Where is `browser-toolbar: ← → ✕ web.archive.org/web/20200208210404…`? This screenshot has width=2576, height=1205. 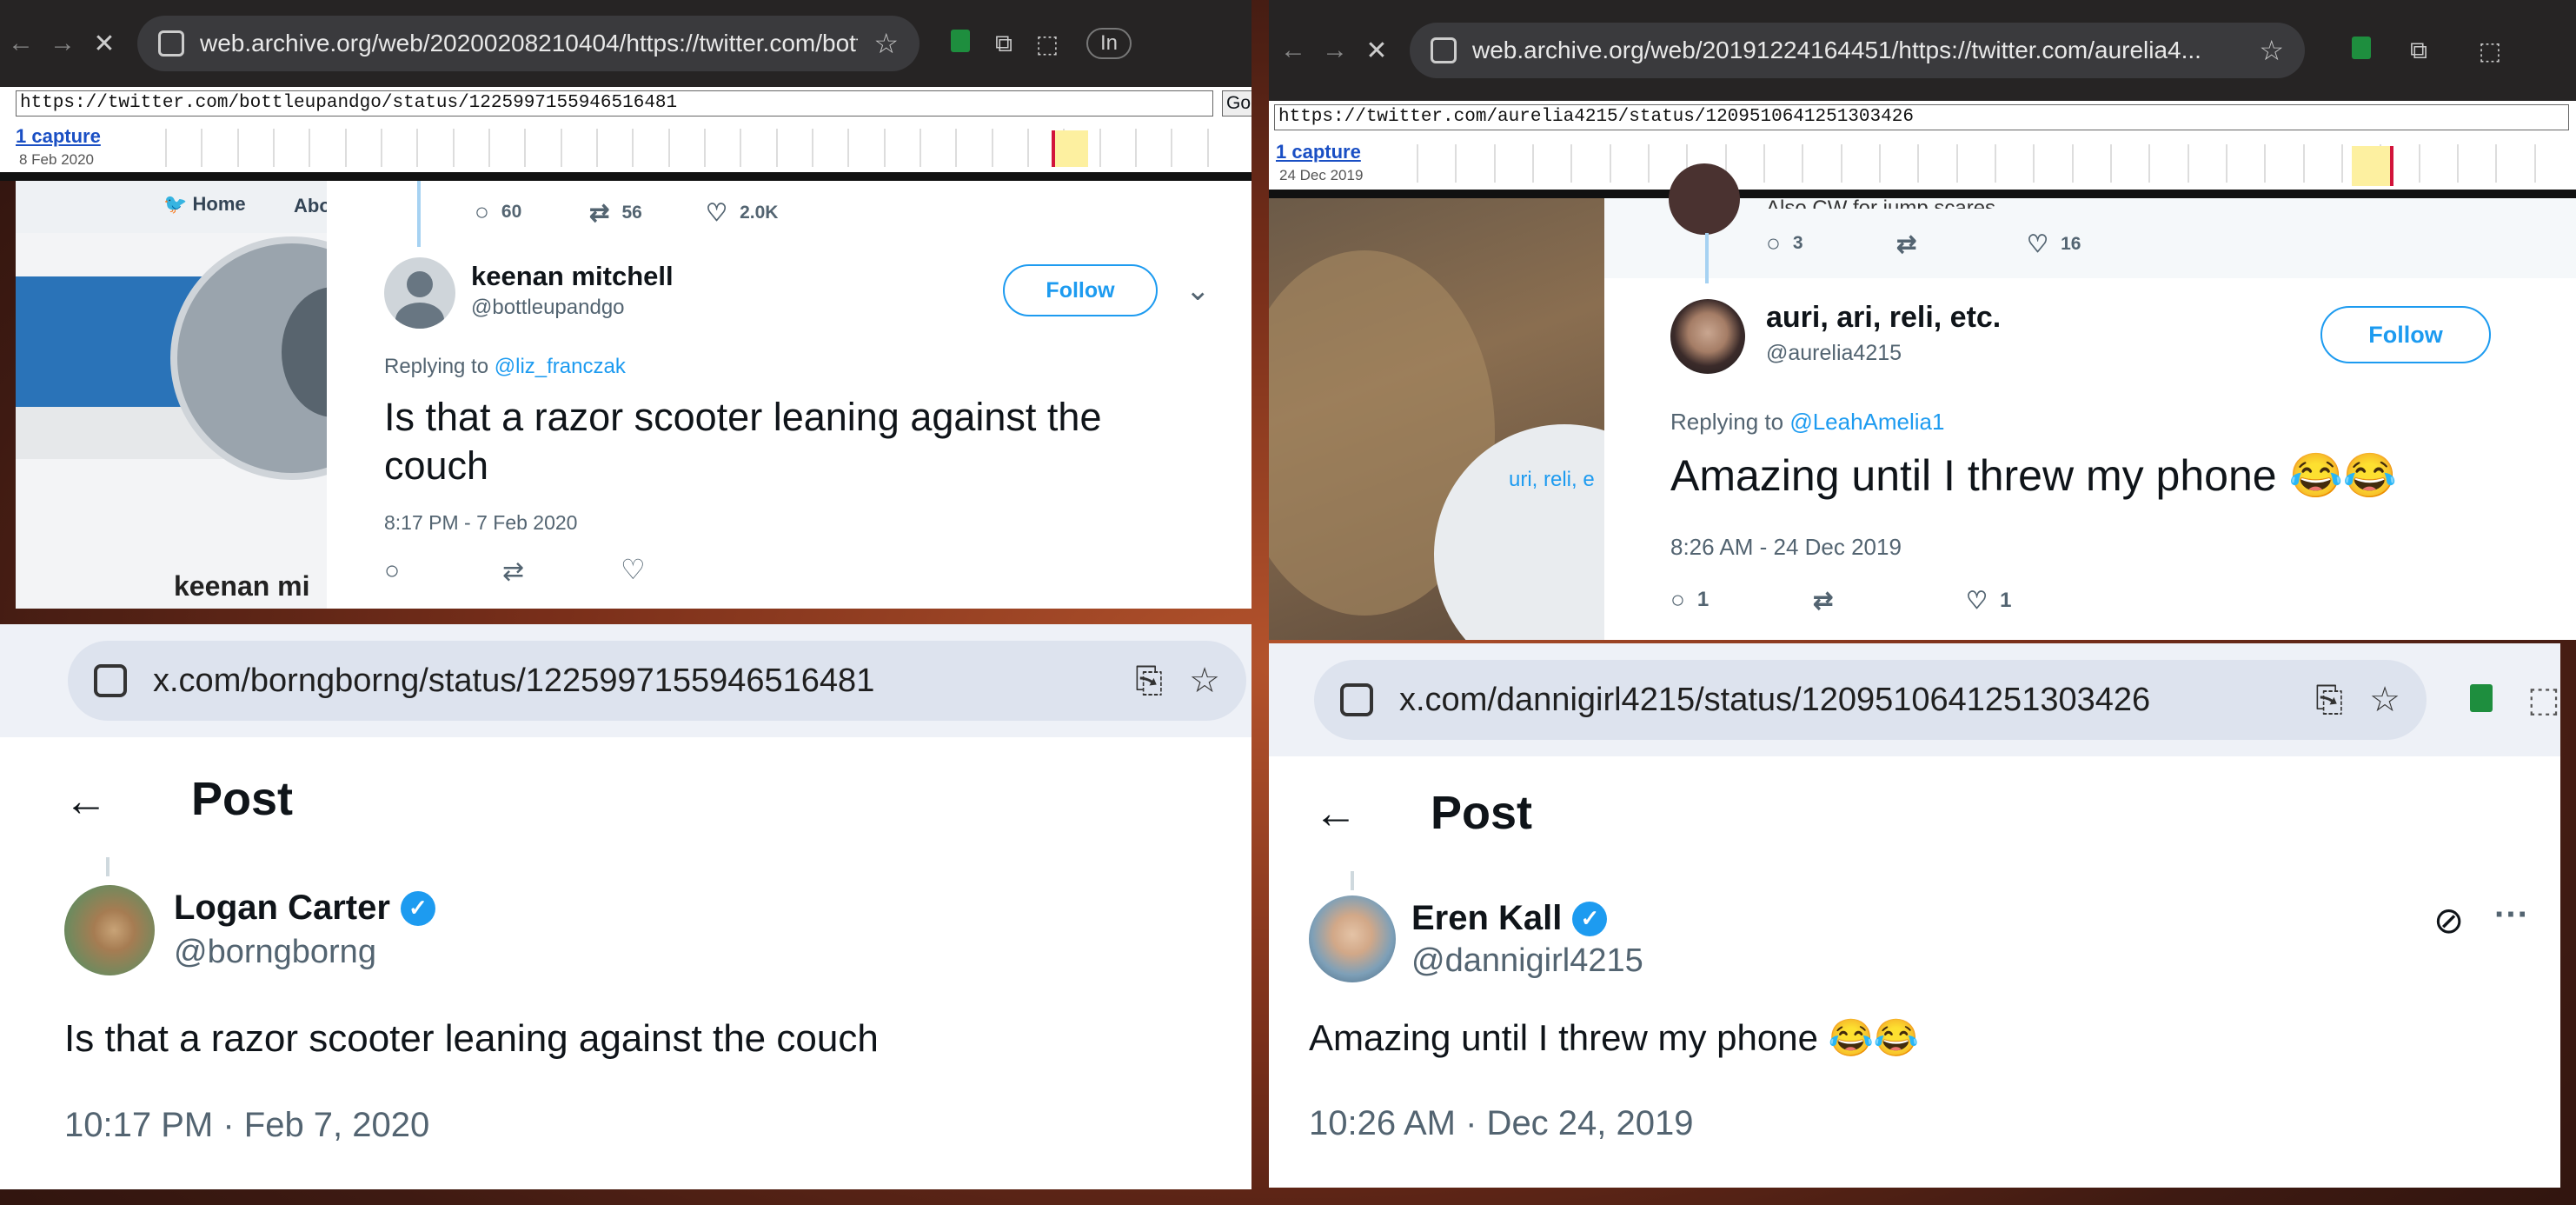 browser-toolbar: ← → ✕ web.archive.org/web/20200208210404… is located at coordinates (625, 43).